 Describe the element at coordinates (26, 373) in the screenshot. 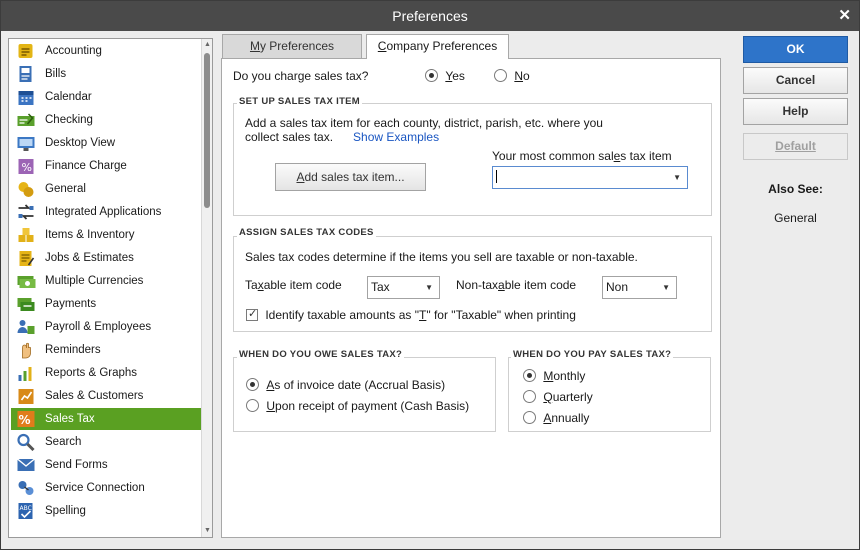

I see `reports-graphs-icon` at that location.